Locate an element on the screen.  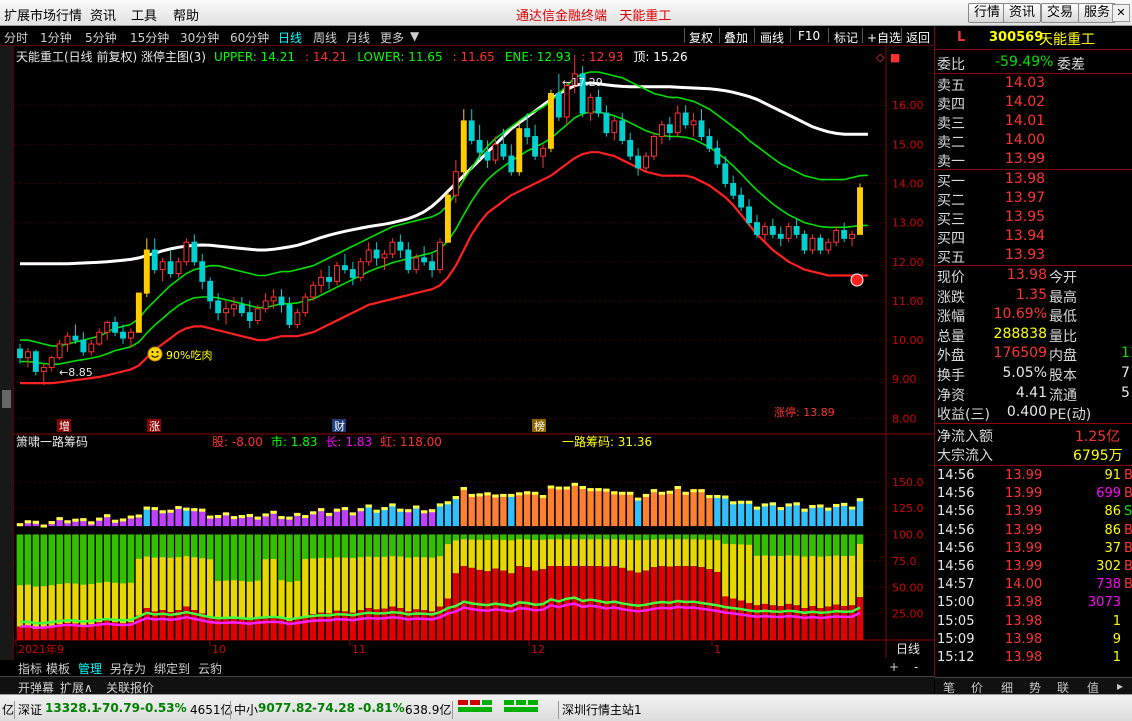
marker-increase: 增 is located at coordinates (64, 426).